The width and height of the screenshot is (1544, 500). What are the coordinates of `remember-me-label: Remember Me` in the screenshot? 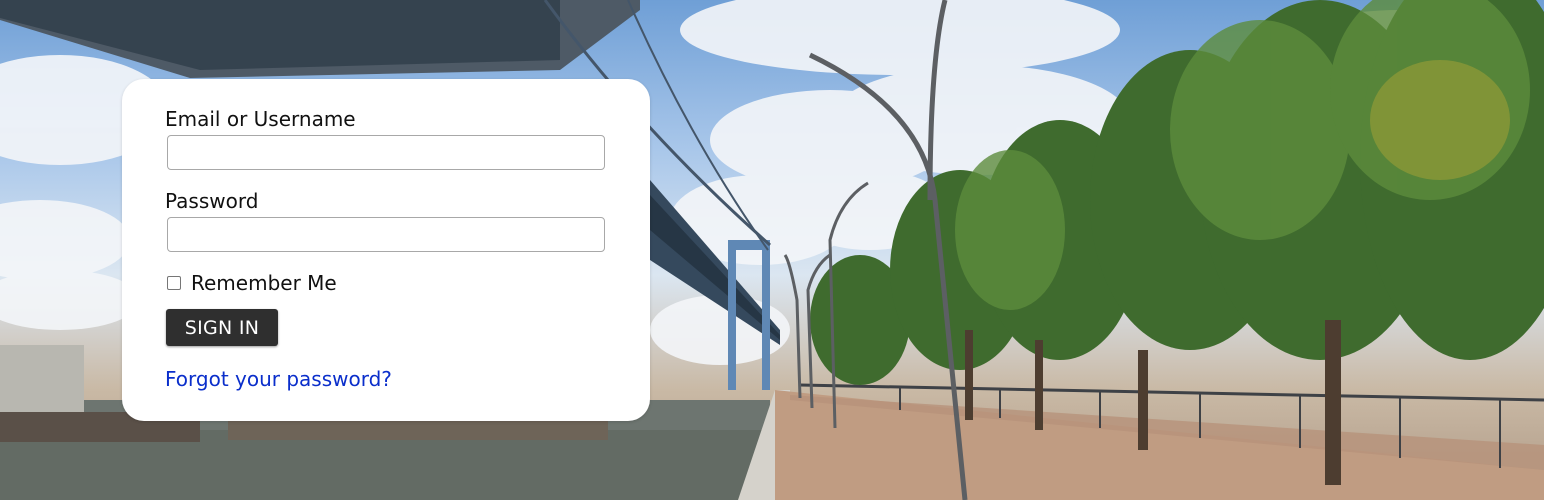 It's located at (264, 283).